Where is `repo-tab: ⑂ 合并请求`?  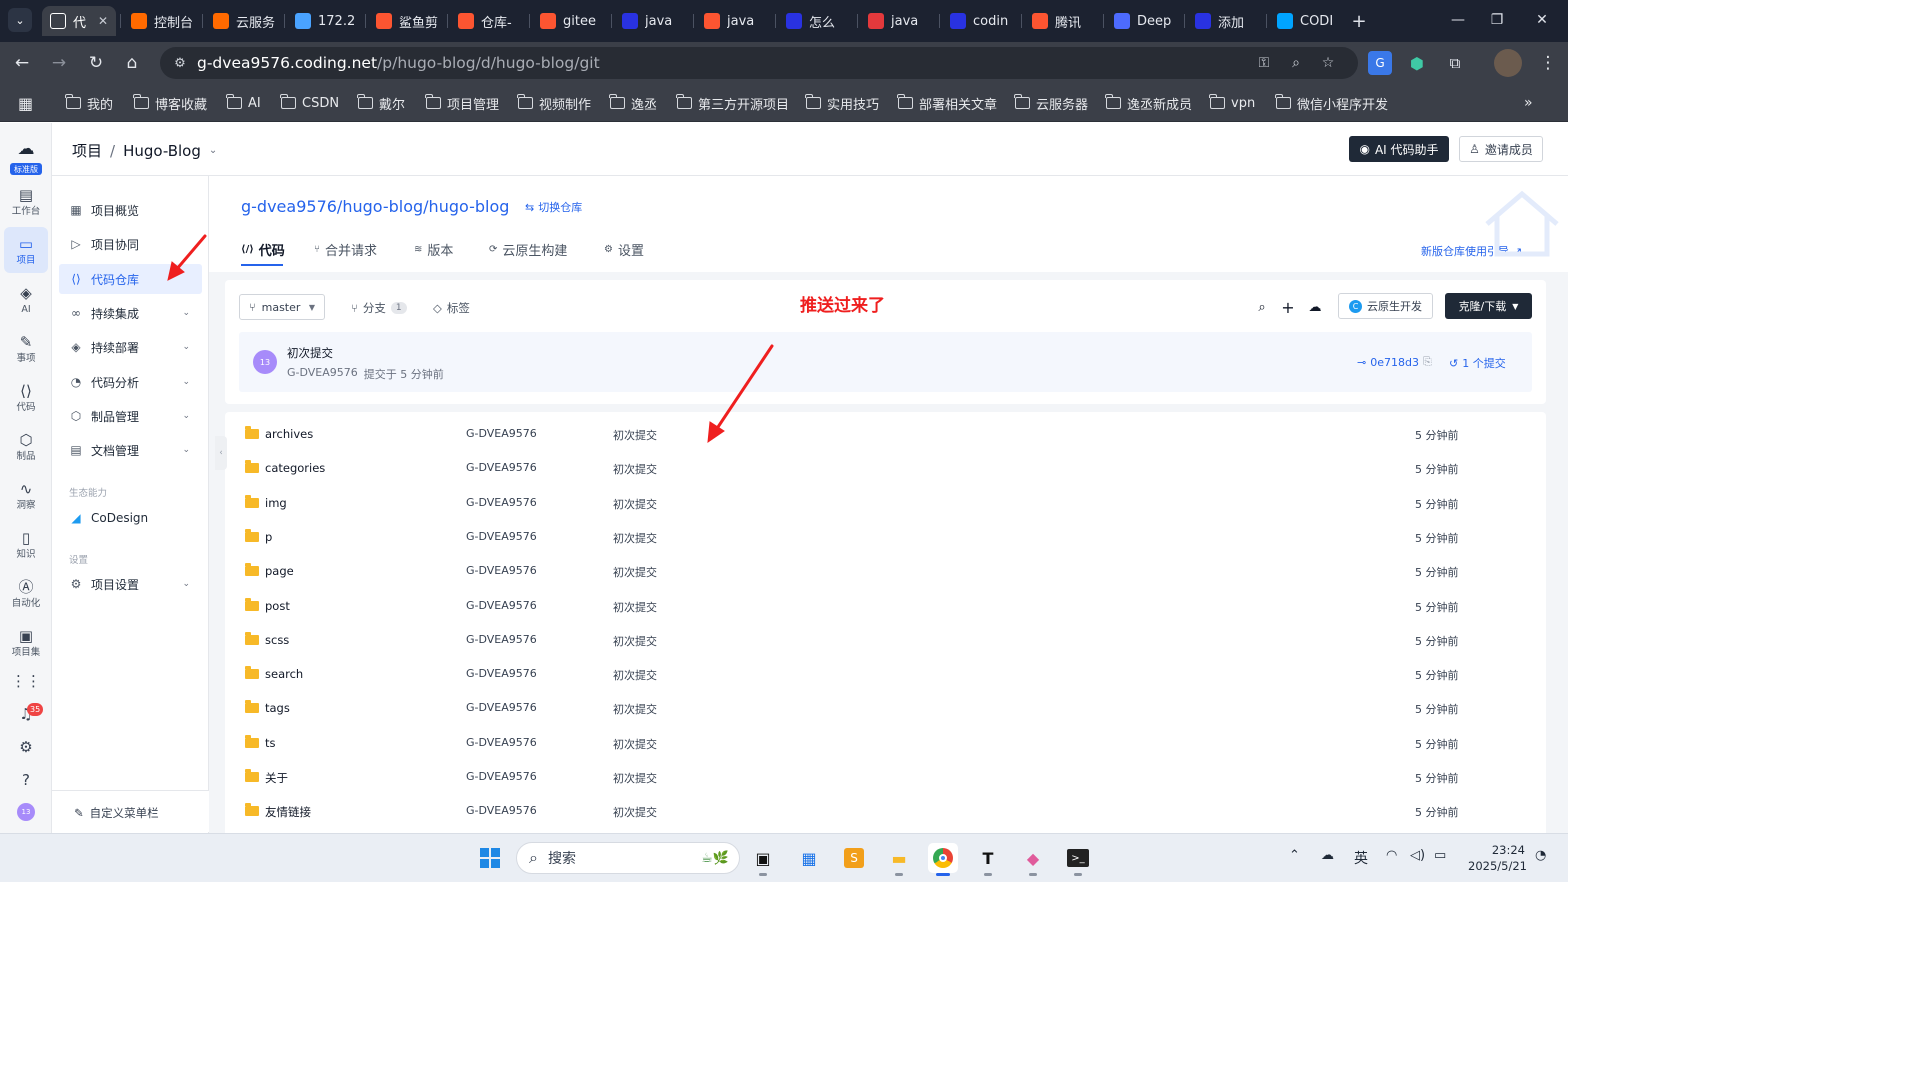
repo-tab: ⑂ 合并请求 is located at coordinates (345, 249).